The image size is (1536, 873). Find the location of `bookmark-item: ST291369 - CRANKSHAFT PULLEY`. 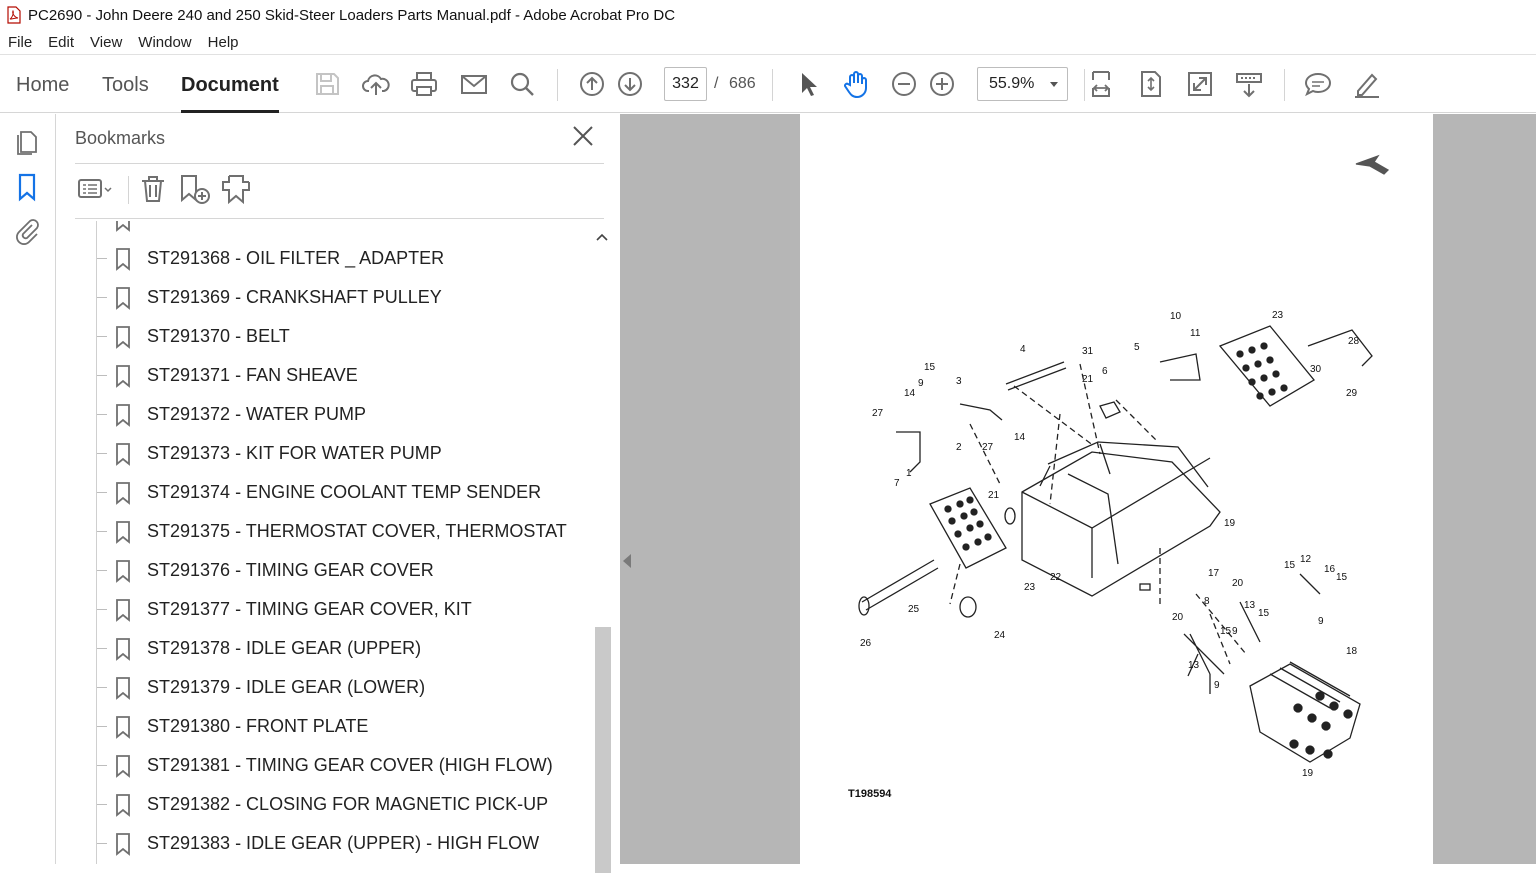

bookmark-item: ST291369 - CRANKSHAFT PULLEY is located at coordinates (345, 297).